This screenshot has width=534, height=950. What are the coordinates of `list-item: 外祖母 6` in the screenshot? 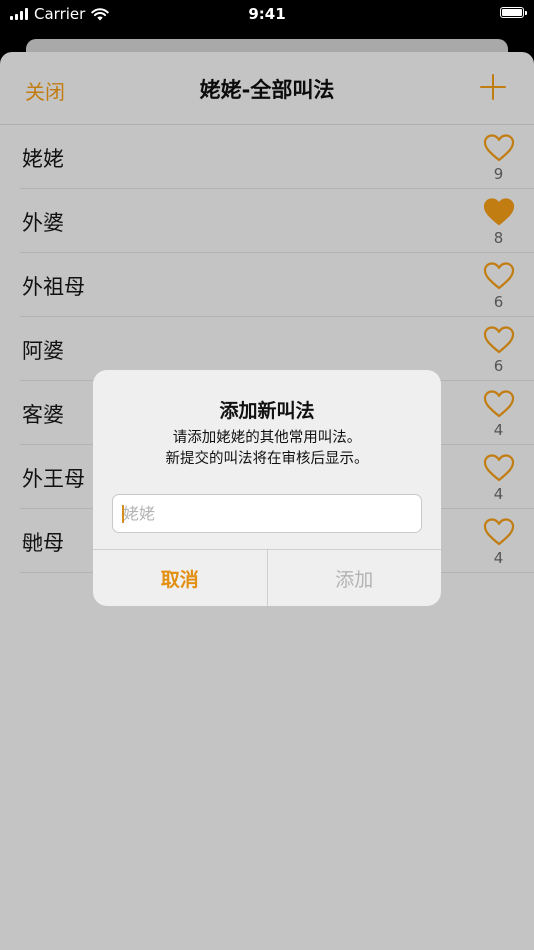 It's located at (267, 285).